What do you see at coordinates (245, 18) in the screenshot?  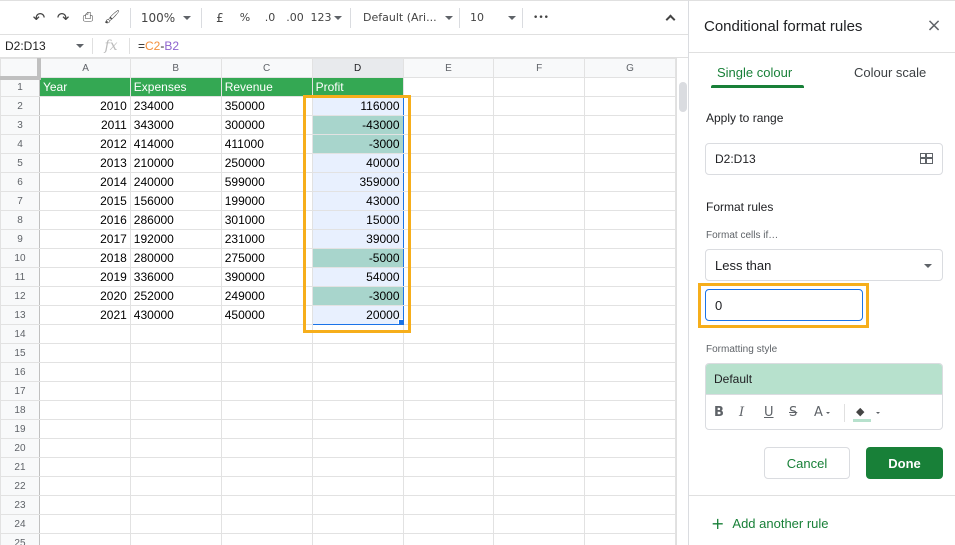 I see `percent-format-button: %` at bounding box center [245, 18].